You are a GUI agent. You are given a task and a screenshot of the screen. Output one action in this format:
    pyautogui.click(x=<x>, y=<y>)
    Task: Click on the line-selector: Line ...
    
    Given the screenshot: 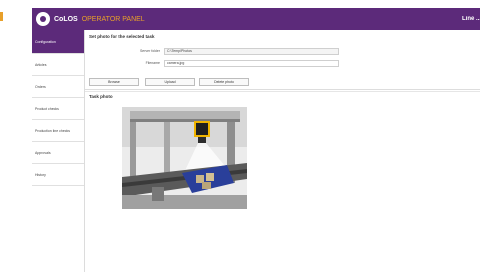 What is the action you would take?
    pyautogui.click(x=471, y=19)
    